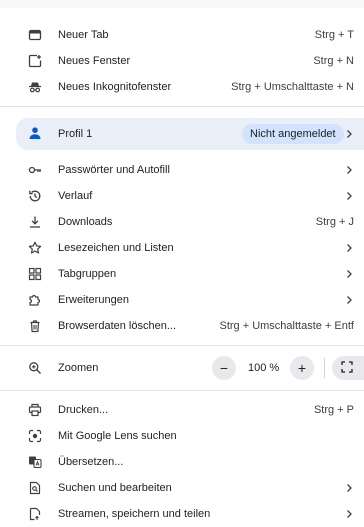 The height and width of the screenshot is (527, 364). I want to click on menu-item-label: Neuer Tab, so click(83, 35).